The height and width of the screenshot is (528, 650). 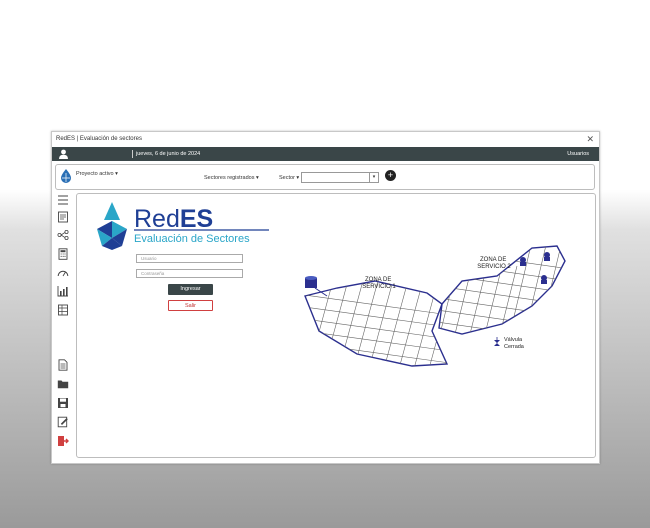 What do you see at coordinates (189, 258) in the screenshot?
I see `username-input: Usuario` at bounding box center [189, 258].